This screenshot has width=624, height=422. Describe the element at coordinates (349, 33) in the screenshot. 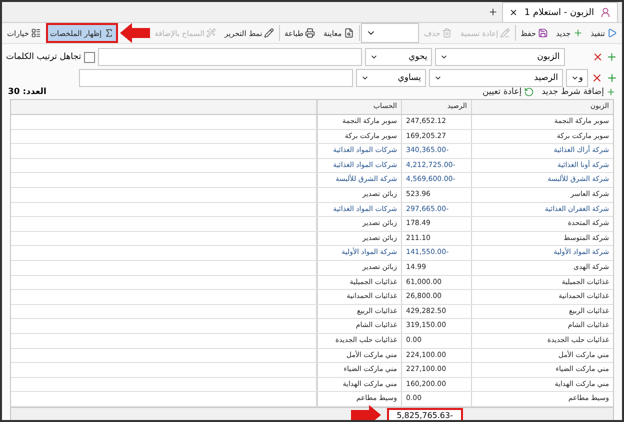

I see `preview-icon` at that location.